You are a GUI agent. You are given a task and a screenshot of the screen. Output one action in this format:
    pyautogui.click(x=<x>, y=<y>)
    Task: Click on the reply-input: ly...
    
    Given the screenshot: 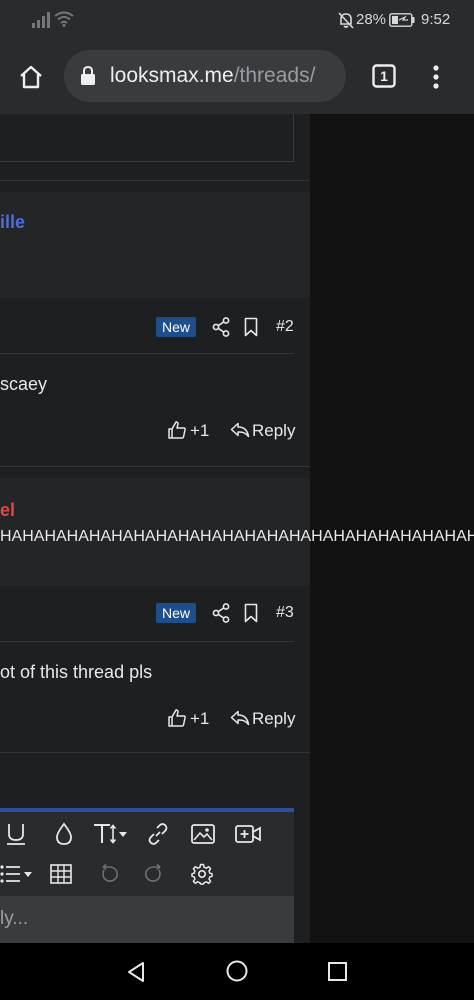 What is the action you would take?
    pyautogui.click(x=147, y=919)
    